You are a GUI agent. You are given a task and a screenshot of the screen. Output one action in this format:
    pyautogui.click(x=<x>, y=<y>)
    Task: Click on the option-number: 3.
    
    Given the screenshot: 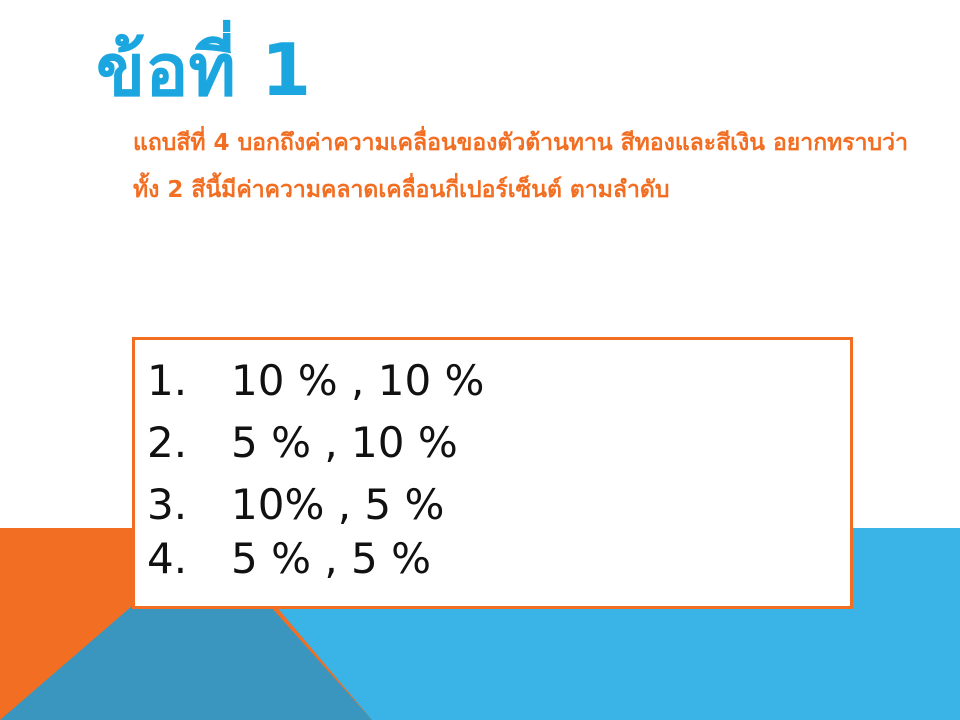 What is the action you would take?
    pyautogui.click(x=167, y=504)
    